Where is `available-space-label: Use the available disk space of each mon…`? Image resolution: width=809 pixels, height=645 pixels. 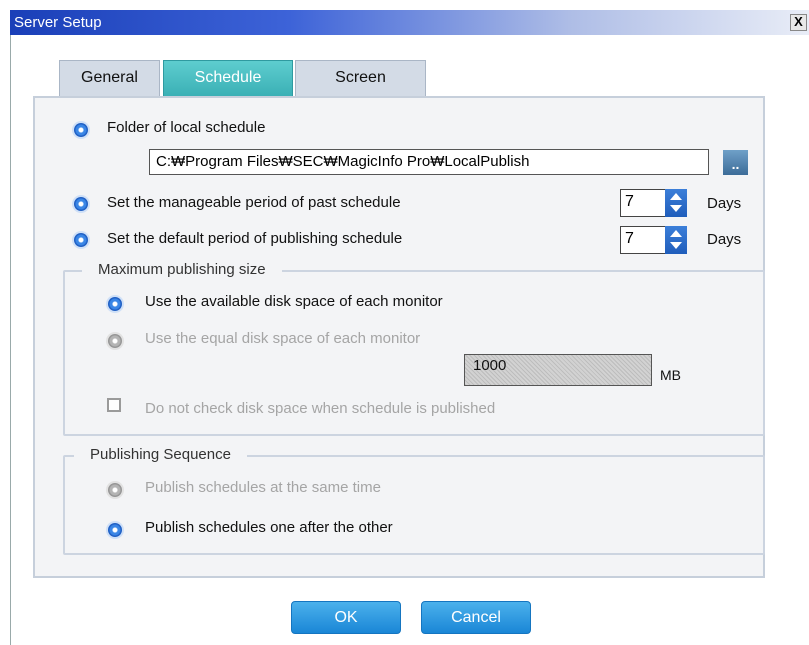 available-space-label: Use the available disk space of each mon… is located at coordinates (294, 301).